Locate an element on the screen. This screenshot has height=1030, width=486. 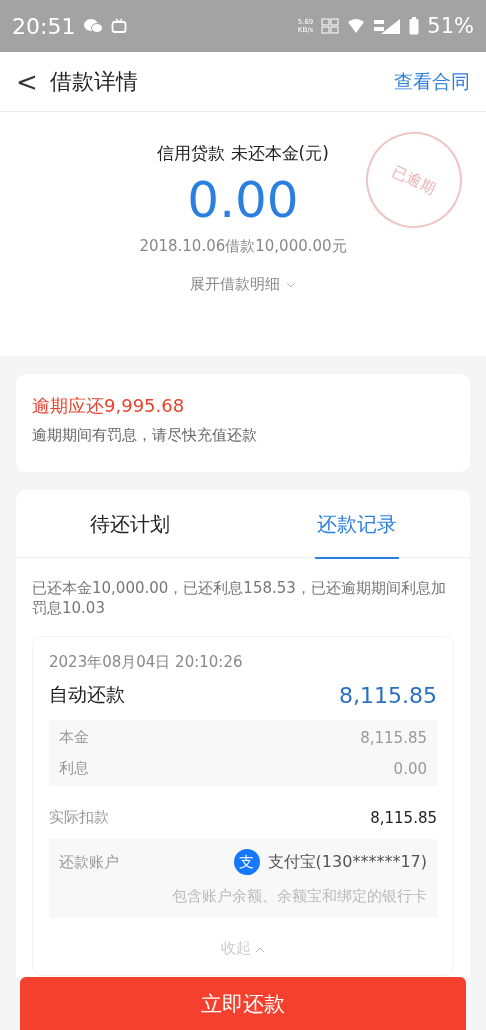
overdue-amount: 逾期应还9,995.68 is located at coordinates (109, 406).